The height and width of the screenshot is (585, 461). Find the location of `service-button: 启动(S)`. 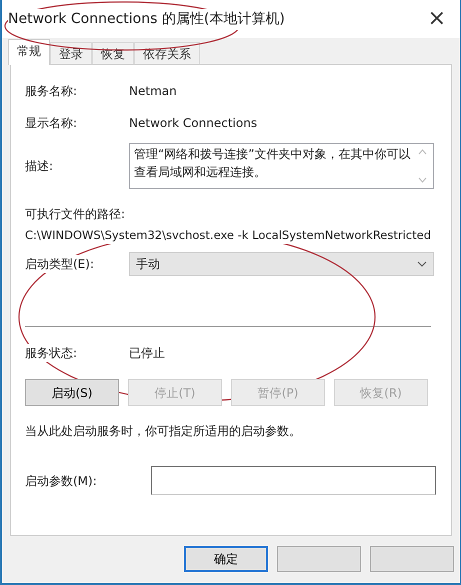

service-button: 启动(S) is located at coordinates (72, 392).